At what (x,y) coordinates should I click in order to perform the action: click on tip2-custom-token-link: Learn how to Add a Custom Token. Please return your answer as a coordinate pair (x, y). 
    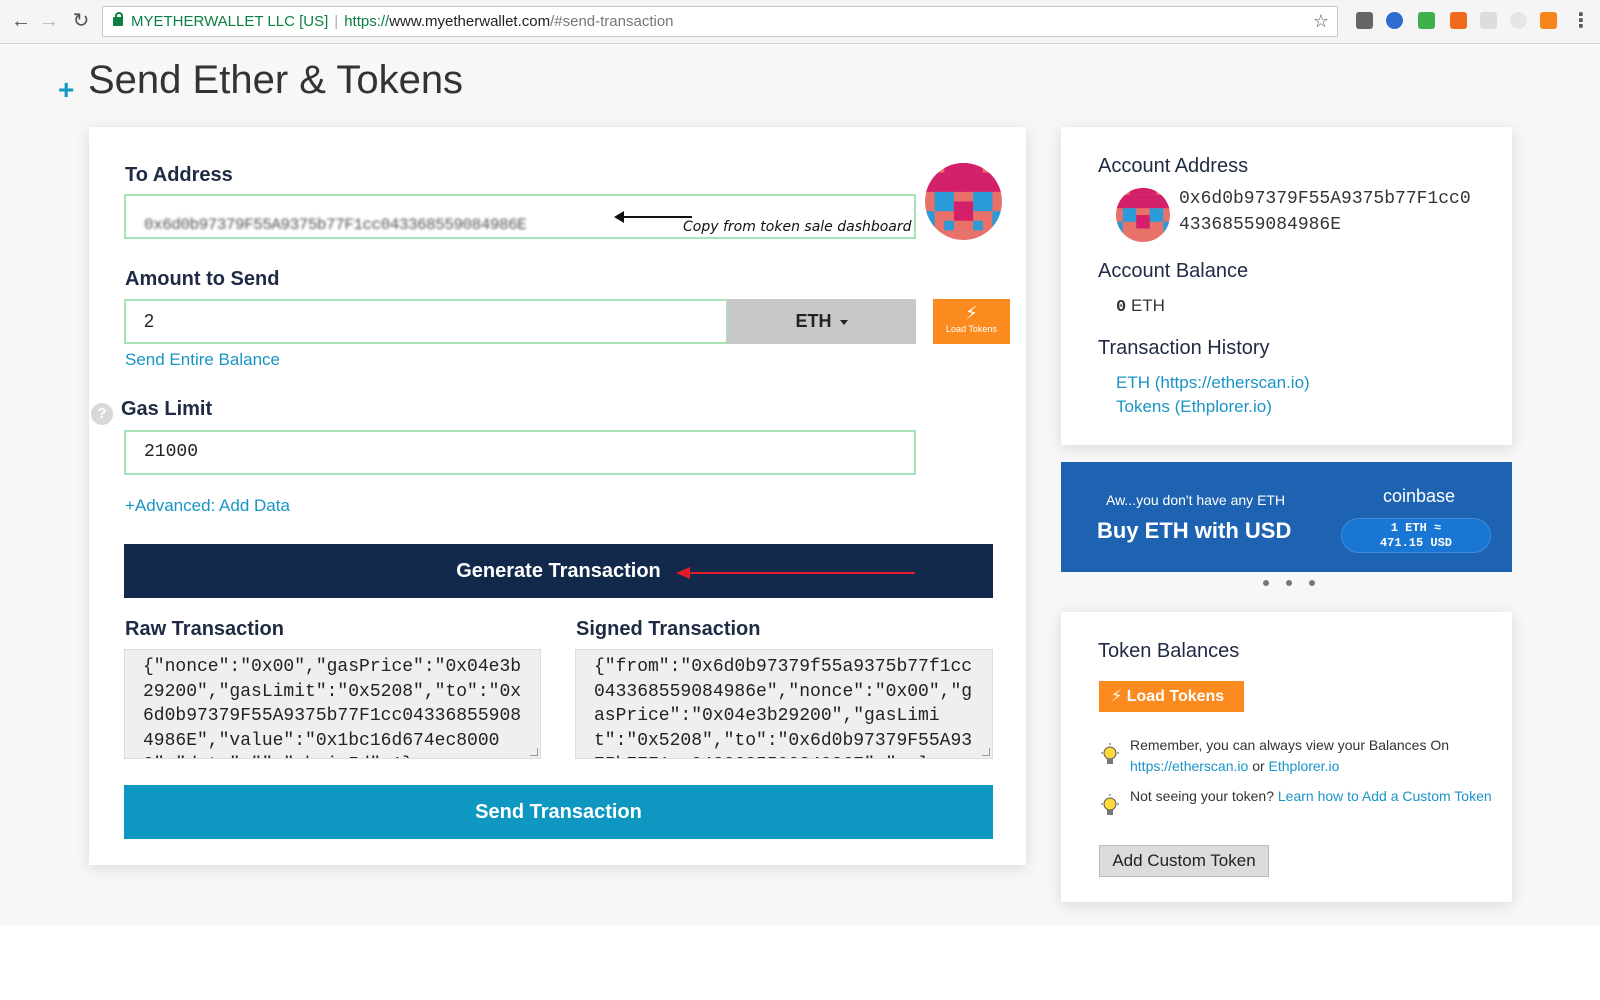
    Looking at the image, I should click on (1385, 796).